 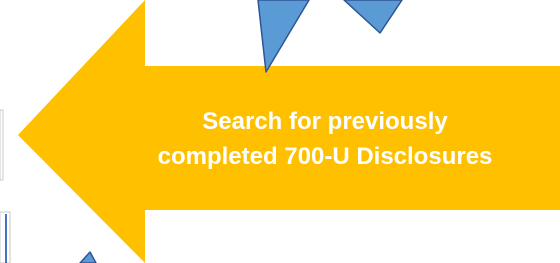 I want to click on blue-pointer-top-center, so click(x=283, y=36).